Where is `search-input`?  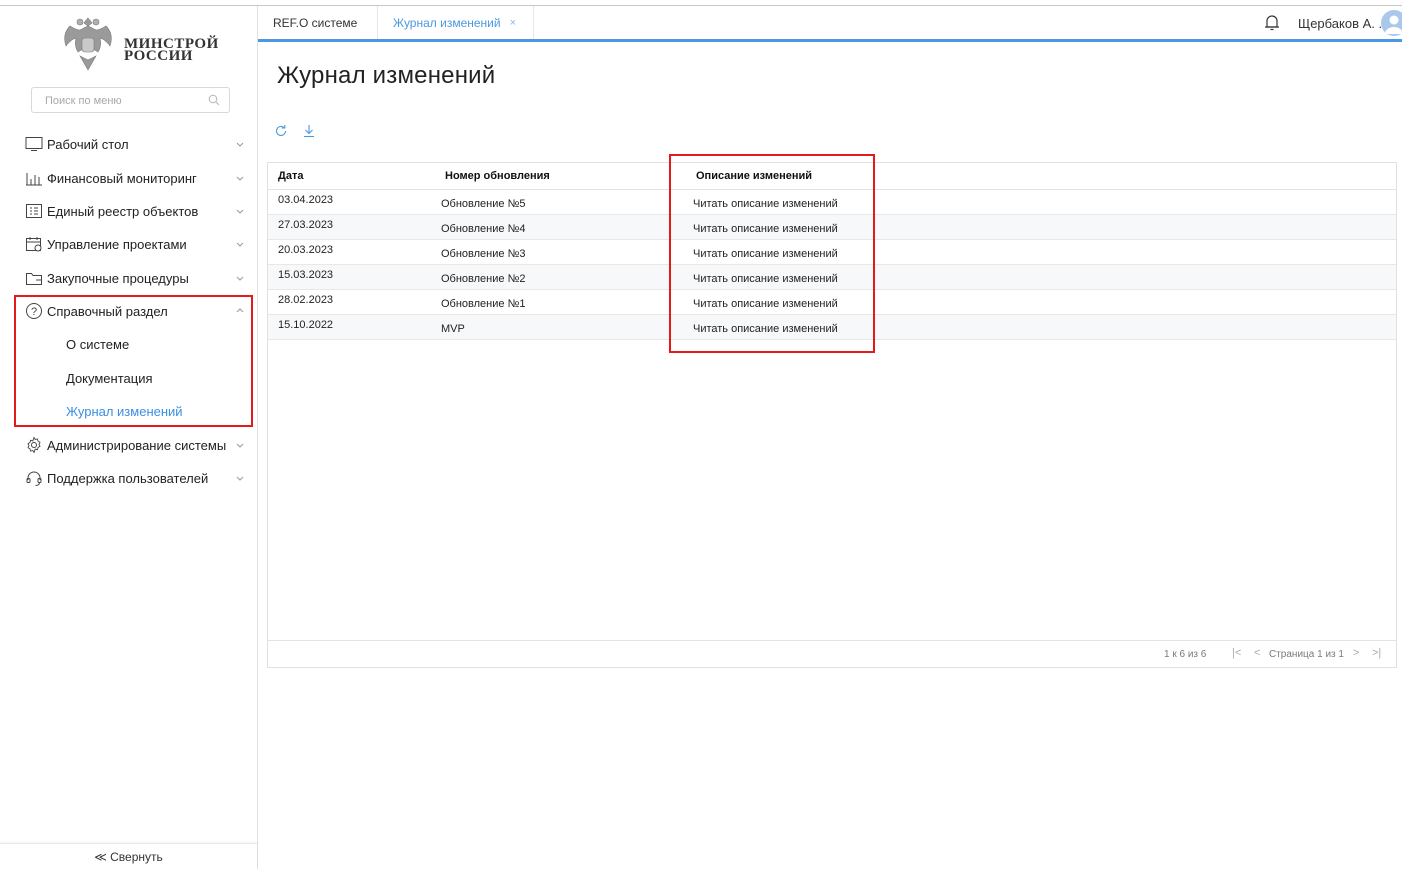 search-input is located at coordinates (125, 101).